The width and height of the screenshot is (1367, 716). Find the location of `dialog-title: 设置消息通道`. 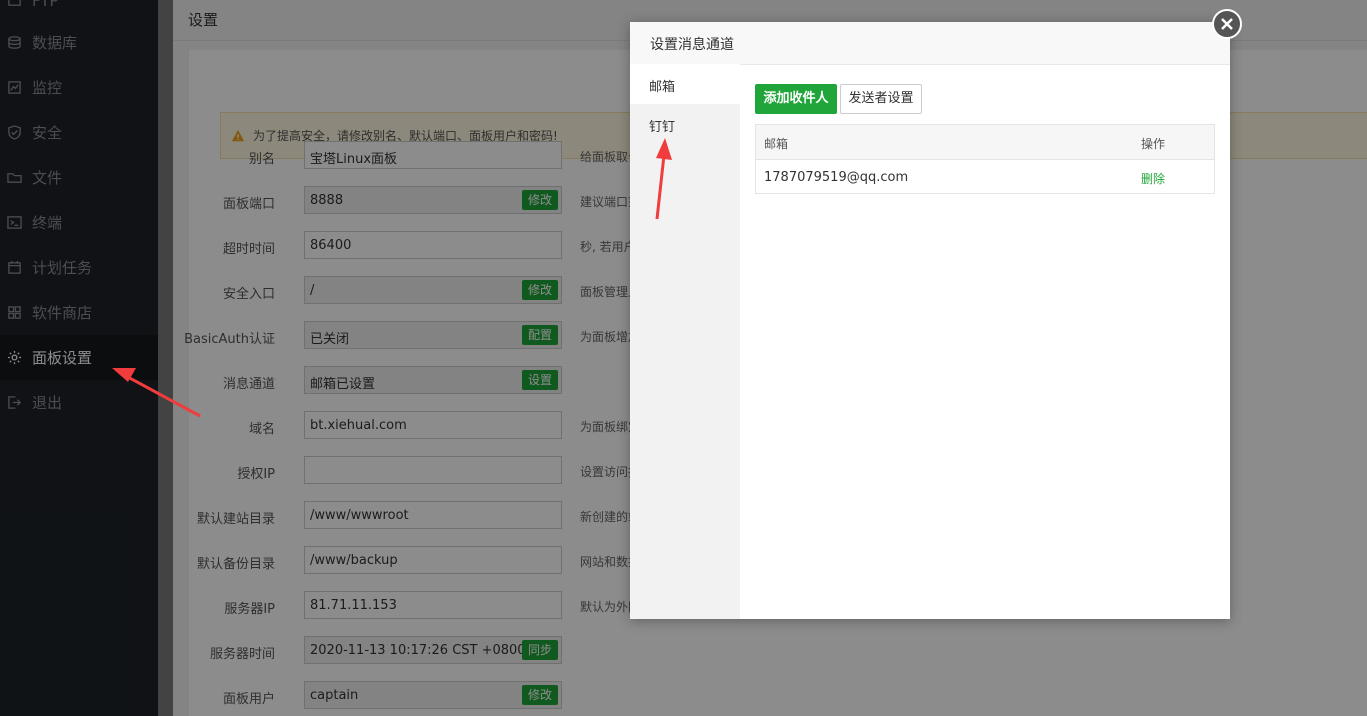

dialog-title: 设置消息通道 is located at coordinates (692, 45).